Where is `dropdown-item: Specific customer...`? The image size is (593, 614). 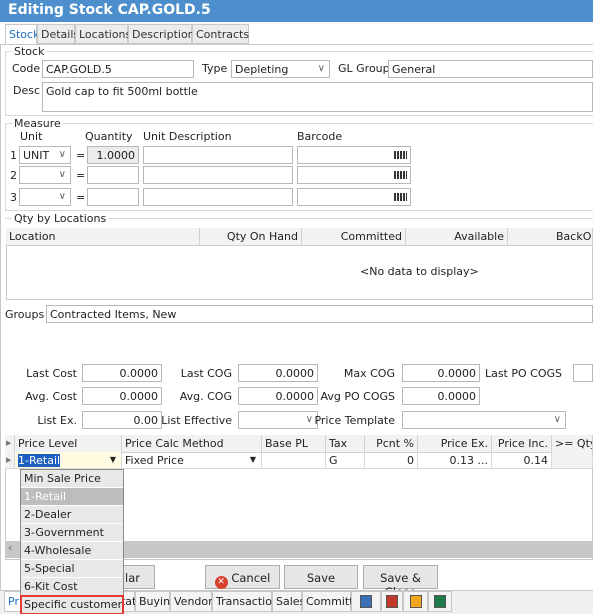 dropdown-item: Specific customer... is located at coordinates (72, 604).